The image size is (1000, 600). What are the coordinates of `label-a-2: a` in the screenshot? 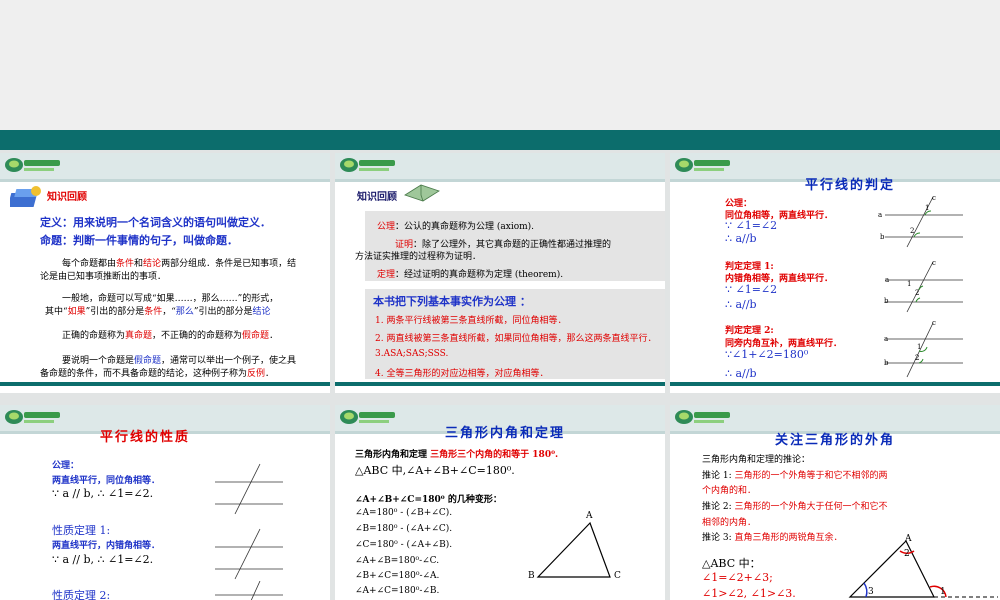 It's located at (887, 280).